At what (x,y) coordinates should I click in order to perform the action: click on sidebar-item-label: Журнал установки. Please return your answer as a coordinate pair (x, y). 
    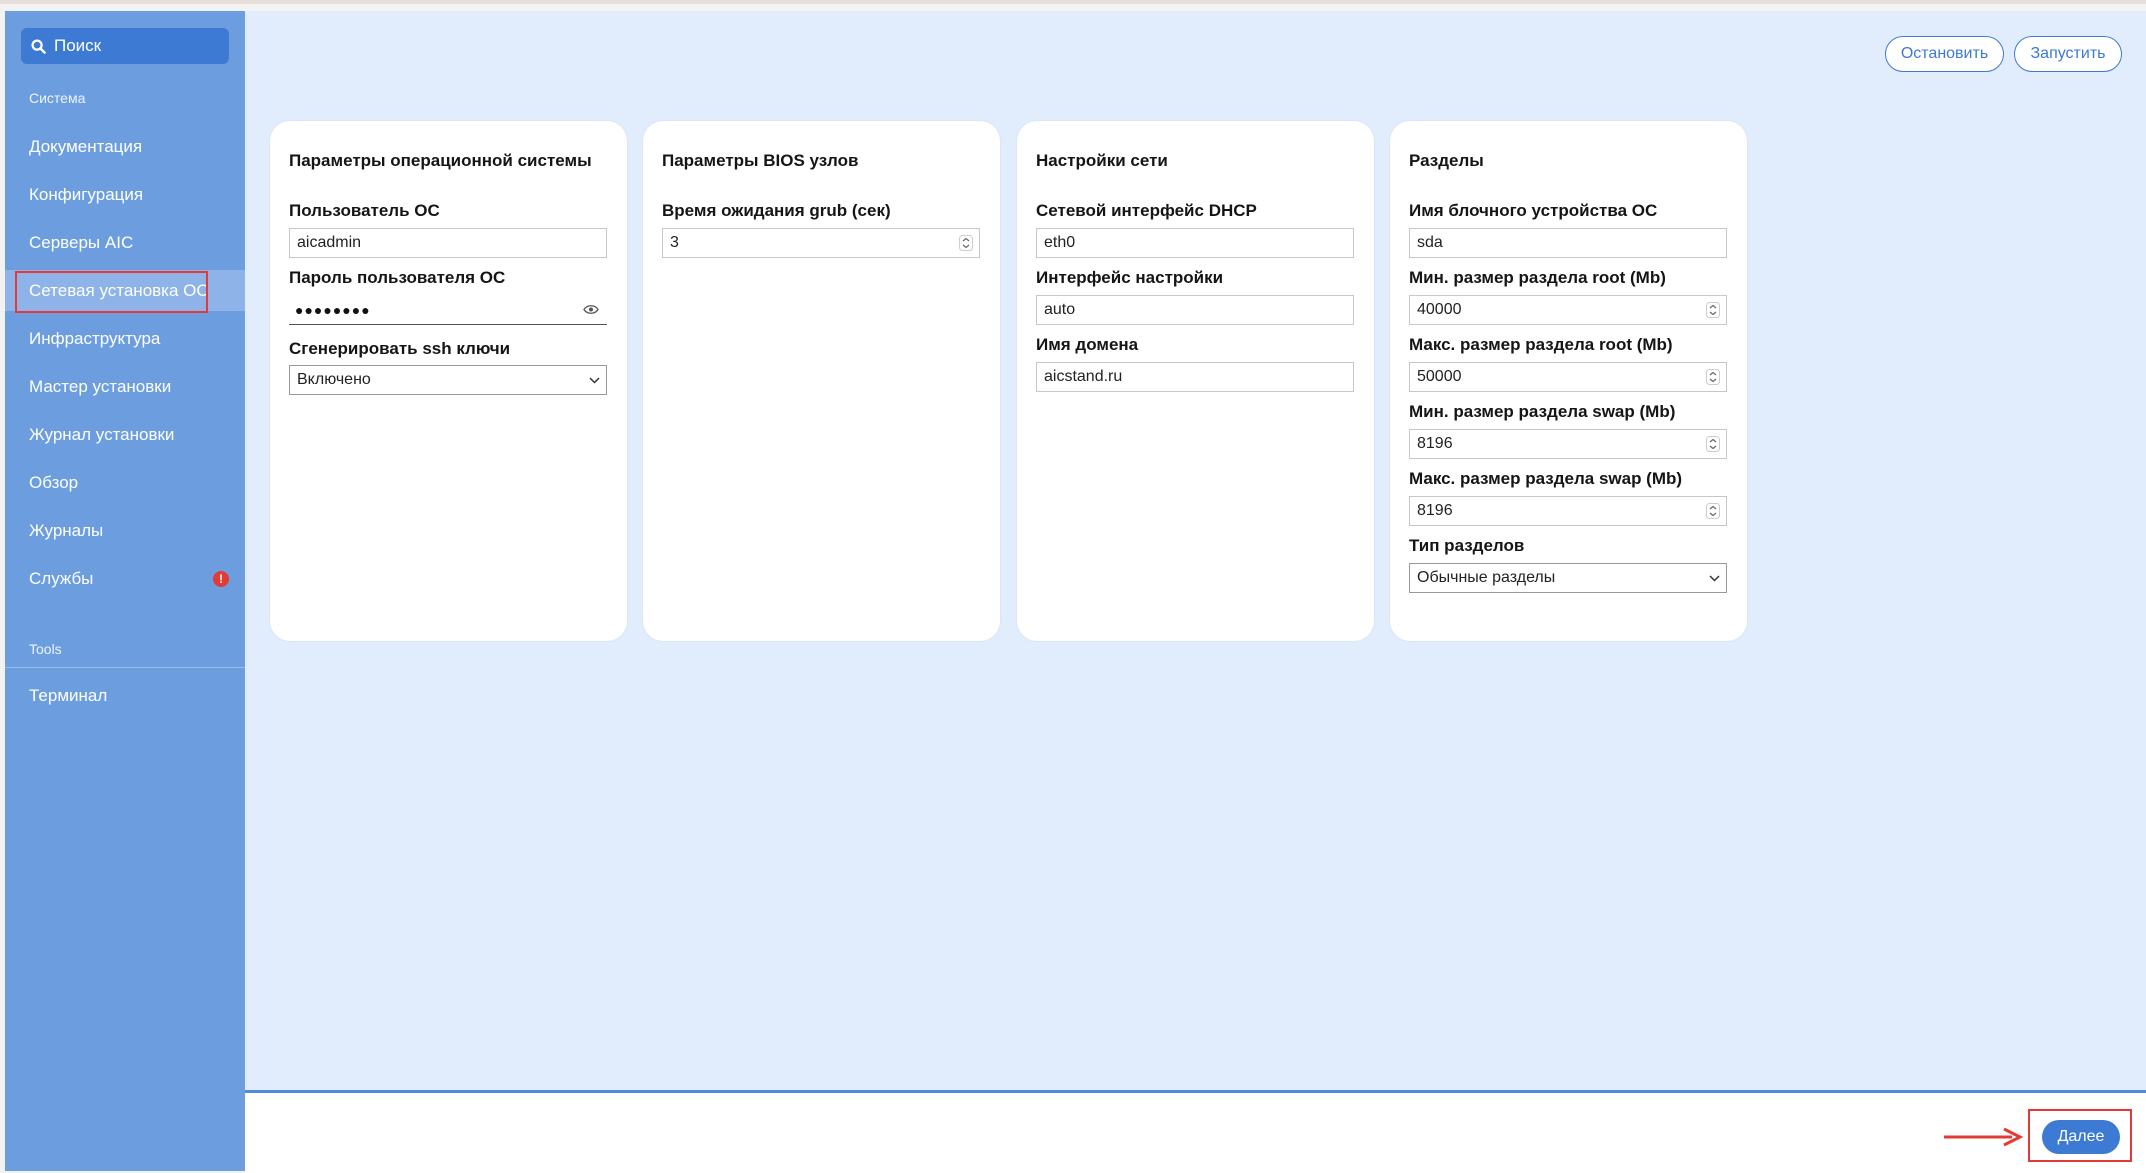
    Looking at the image, I should click on (102, 434).